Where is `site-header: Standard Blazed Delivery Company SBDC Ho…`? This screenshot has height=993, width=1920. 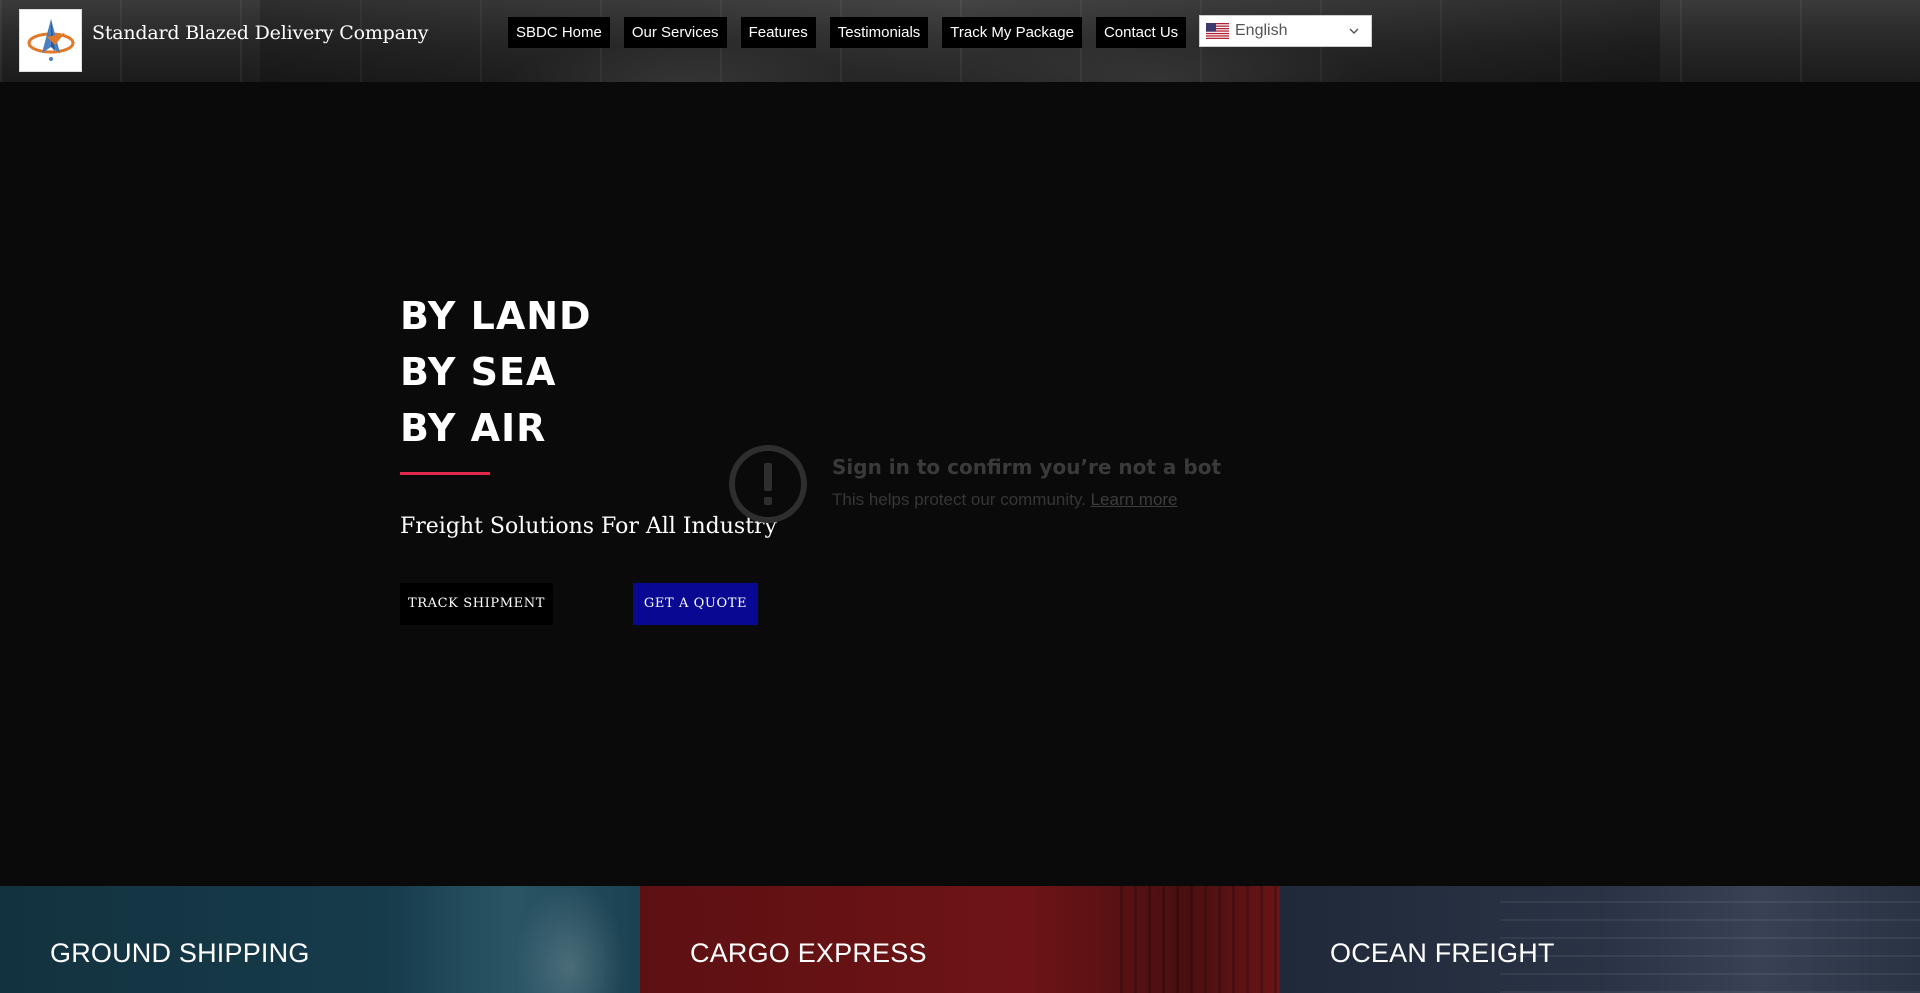 site-header: Standard Blazed Delivery Company SBDC Ho… is located at coordinates (960, 41).